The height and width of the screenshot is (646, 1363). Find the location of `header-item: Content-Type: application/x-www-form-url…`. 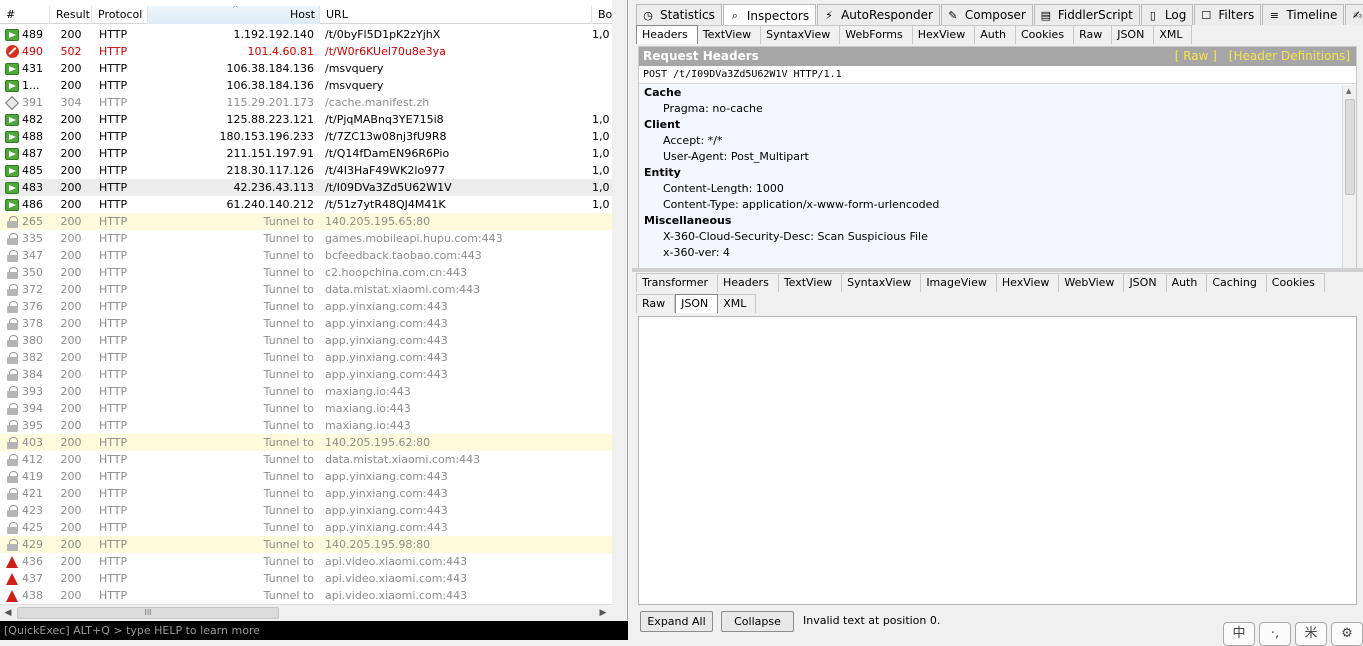

header-item: Content-Type: application/x-www-form-url… is located at coordinates (993, 205).